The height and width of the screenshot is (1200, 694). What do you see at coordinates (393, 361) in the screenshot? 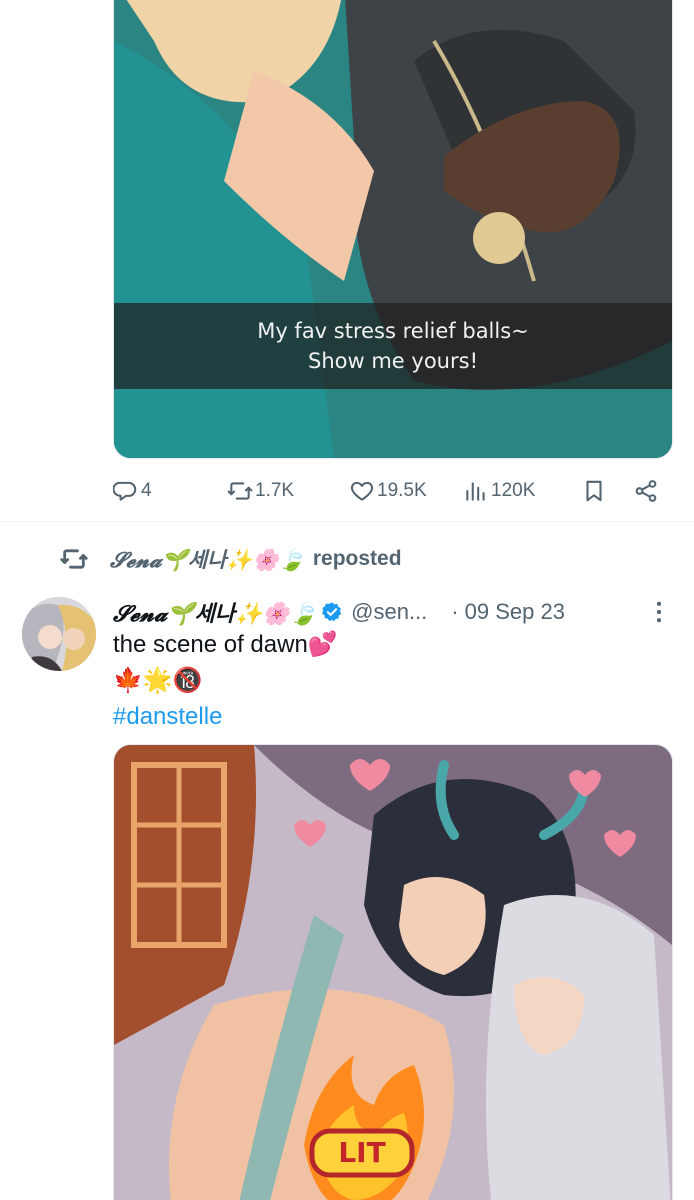
I see `caption-line-2: Show me yours!` at bounding box center [393, 361].